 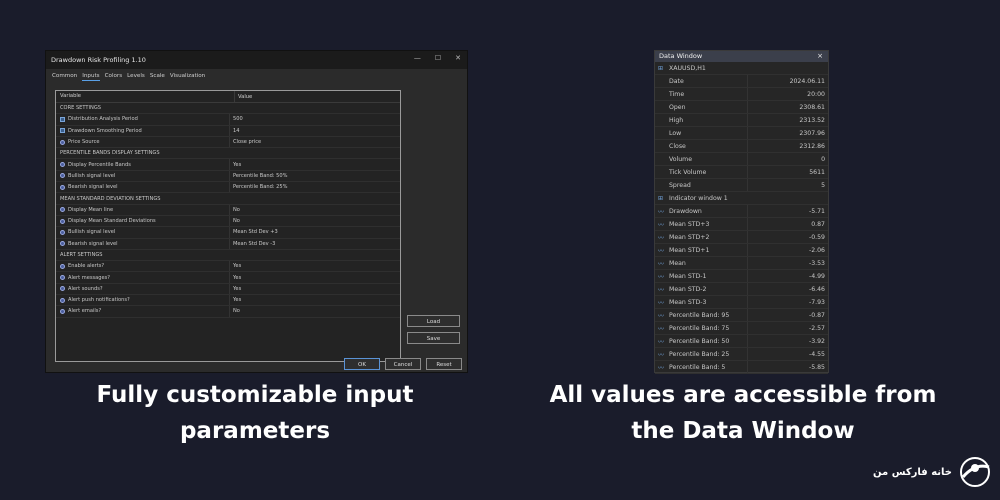 I want to click on parameter-row: Display Mean line No, so click(x=228, y=210).